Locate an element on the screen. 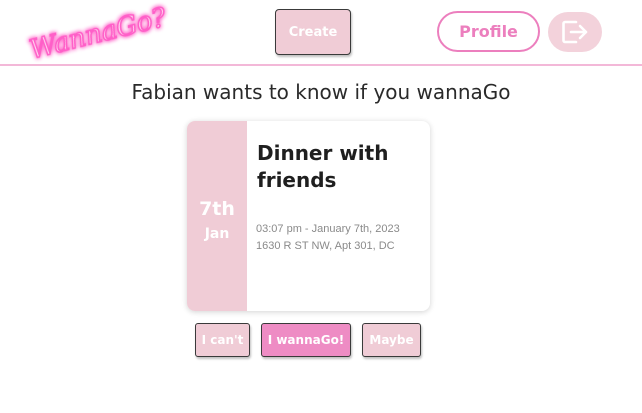 The width and height of the screenshot is (642, 413). rsvp-cant-label: I can't is located at coordinates (222, 340).